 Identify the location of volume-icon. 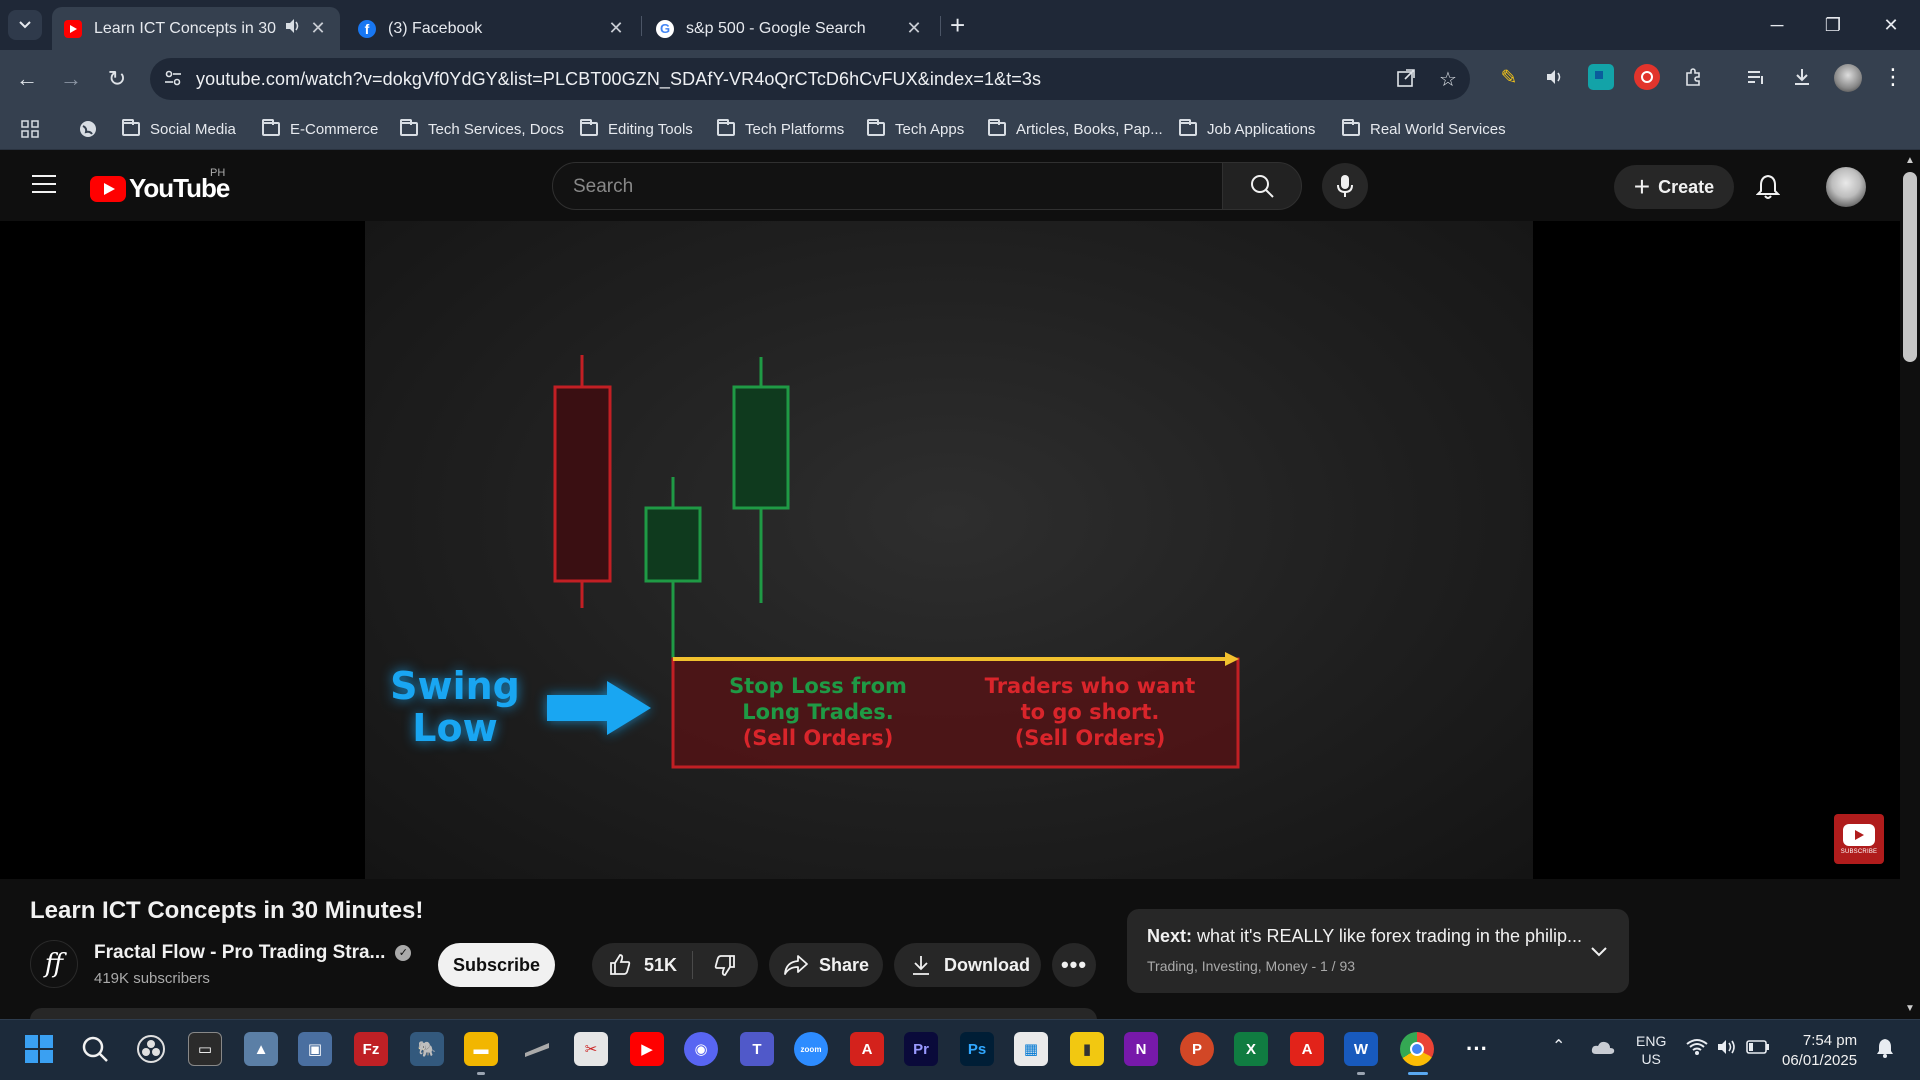
(1727, 1048).